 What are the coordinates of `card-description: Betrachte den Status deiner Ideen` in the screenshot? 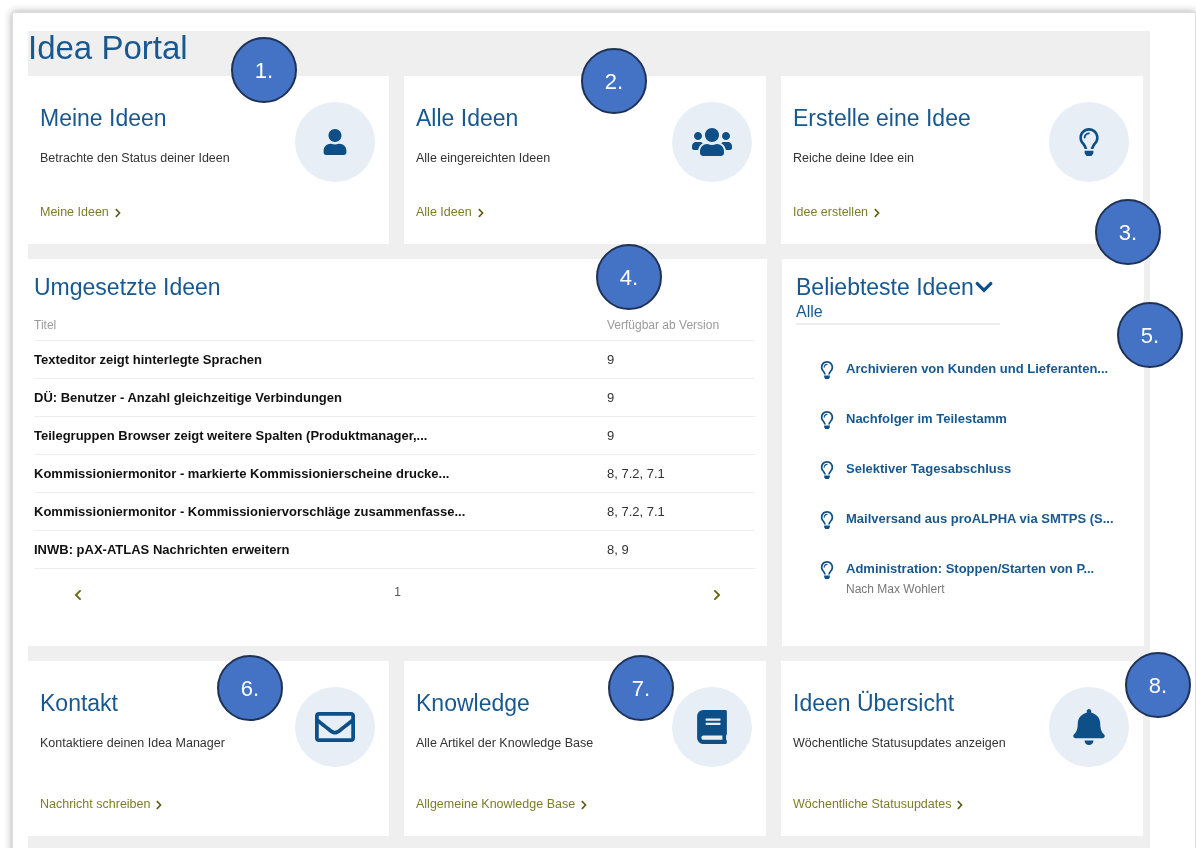 It's located at (135, 158).